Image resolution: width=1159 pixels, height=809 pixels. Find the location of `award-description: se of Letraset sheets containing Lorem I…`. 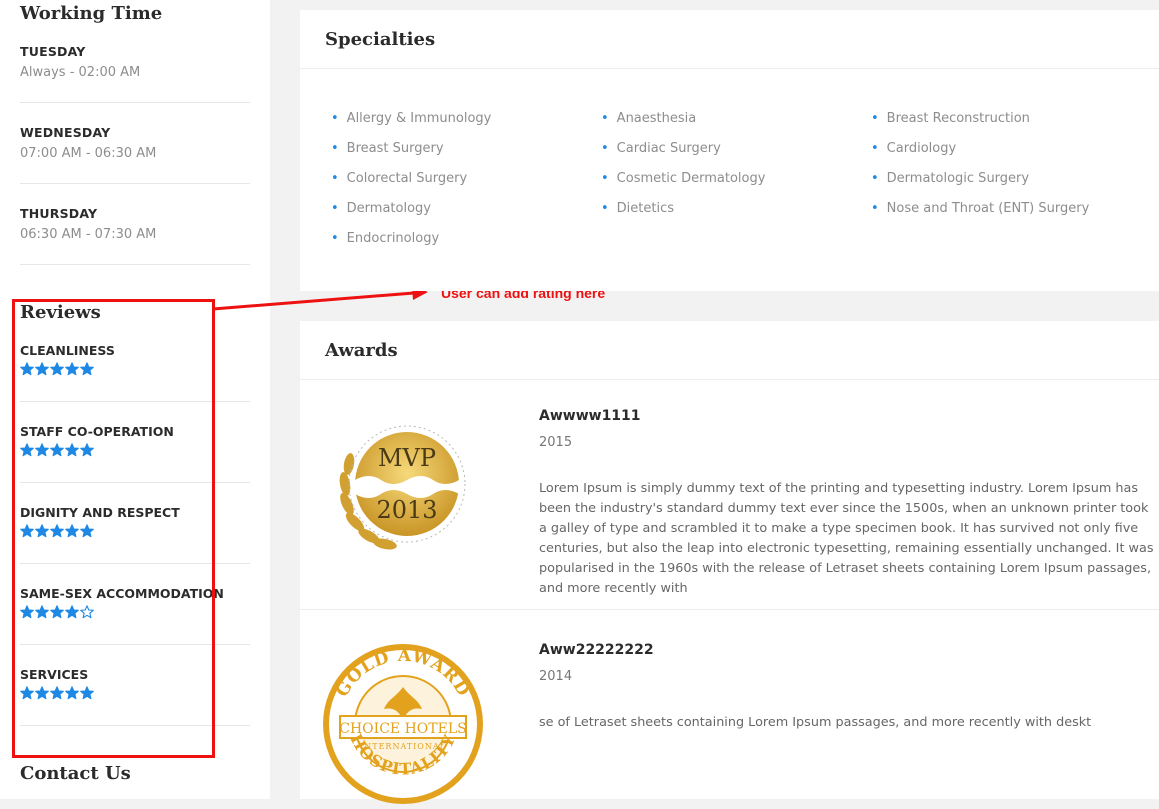

award-description: se of Letraset sheets containing Lorem I… is located at coordinates (815, 722).